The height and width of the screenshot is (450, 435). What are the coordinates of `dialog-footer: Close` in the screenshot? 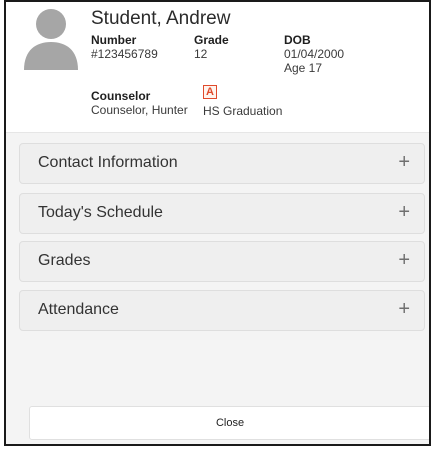 It's located at (217, 420).